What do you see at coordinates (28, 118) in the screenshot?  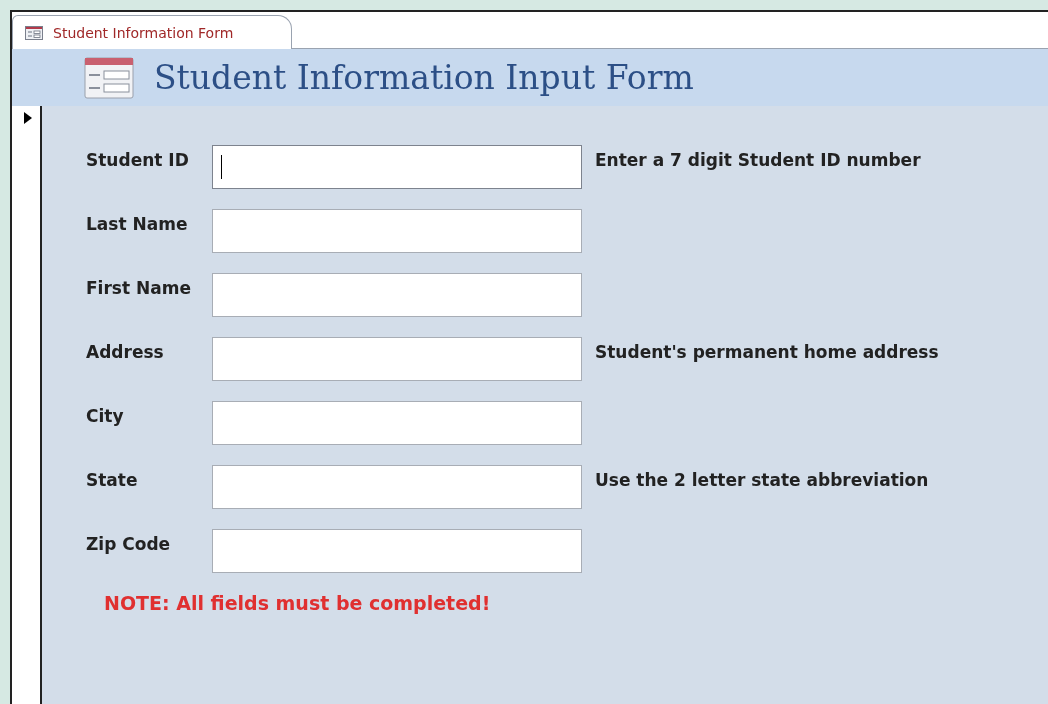 I see `current-record-icon` at bounding box center [28, 118].